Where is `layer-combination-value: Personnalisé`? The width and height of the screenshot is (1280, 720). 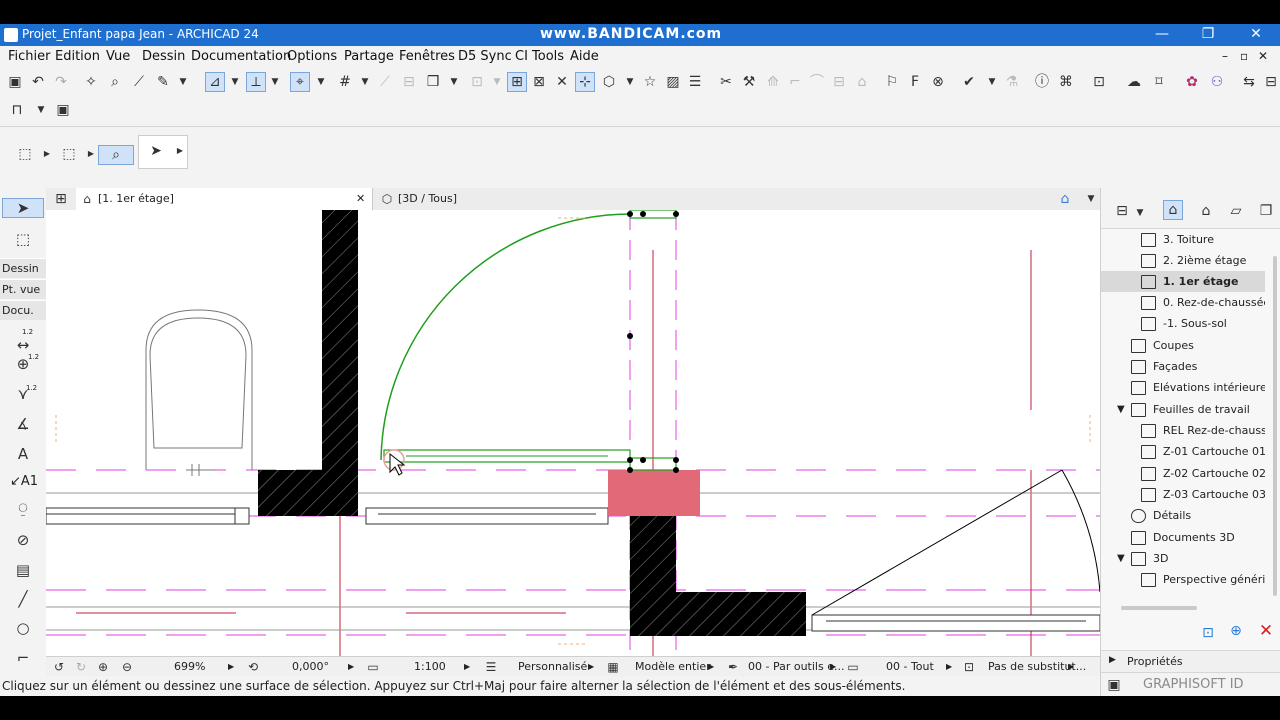 layer-combination-value: Personnalisé is located at coordinates (552, 666).